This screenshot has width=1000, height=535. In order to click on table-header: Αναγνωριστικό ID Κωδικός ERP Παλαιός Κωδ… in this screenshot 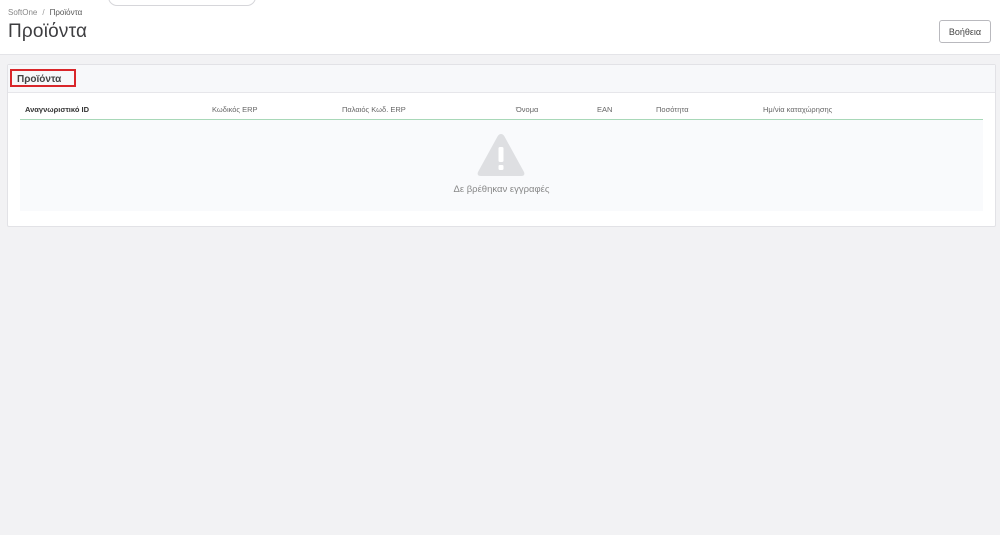, I will do `click(501, 110)`.